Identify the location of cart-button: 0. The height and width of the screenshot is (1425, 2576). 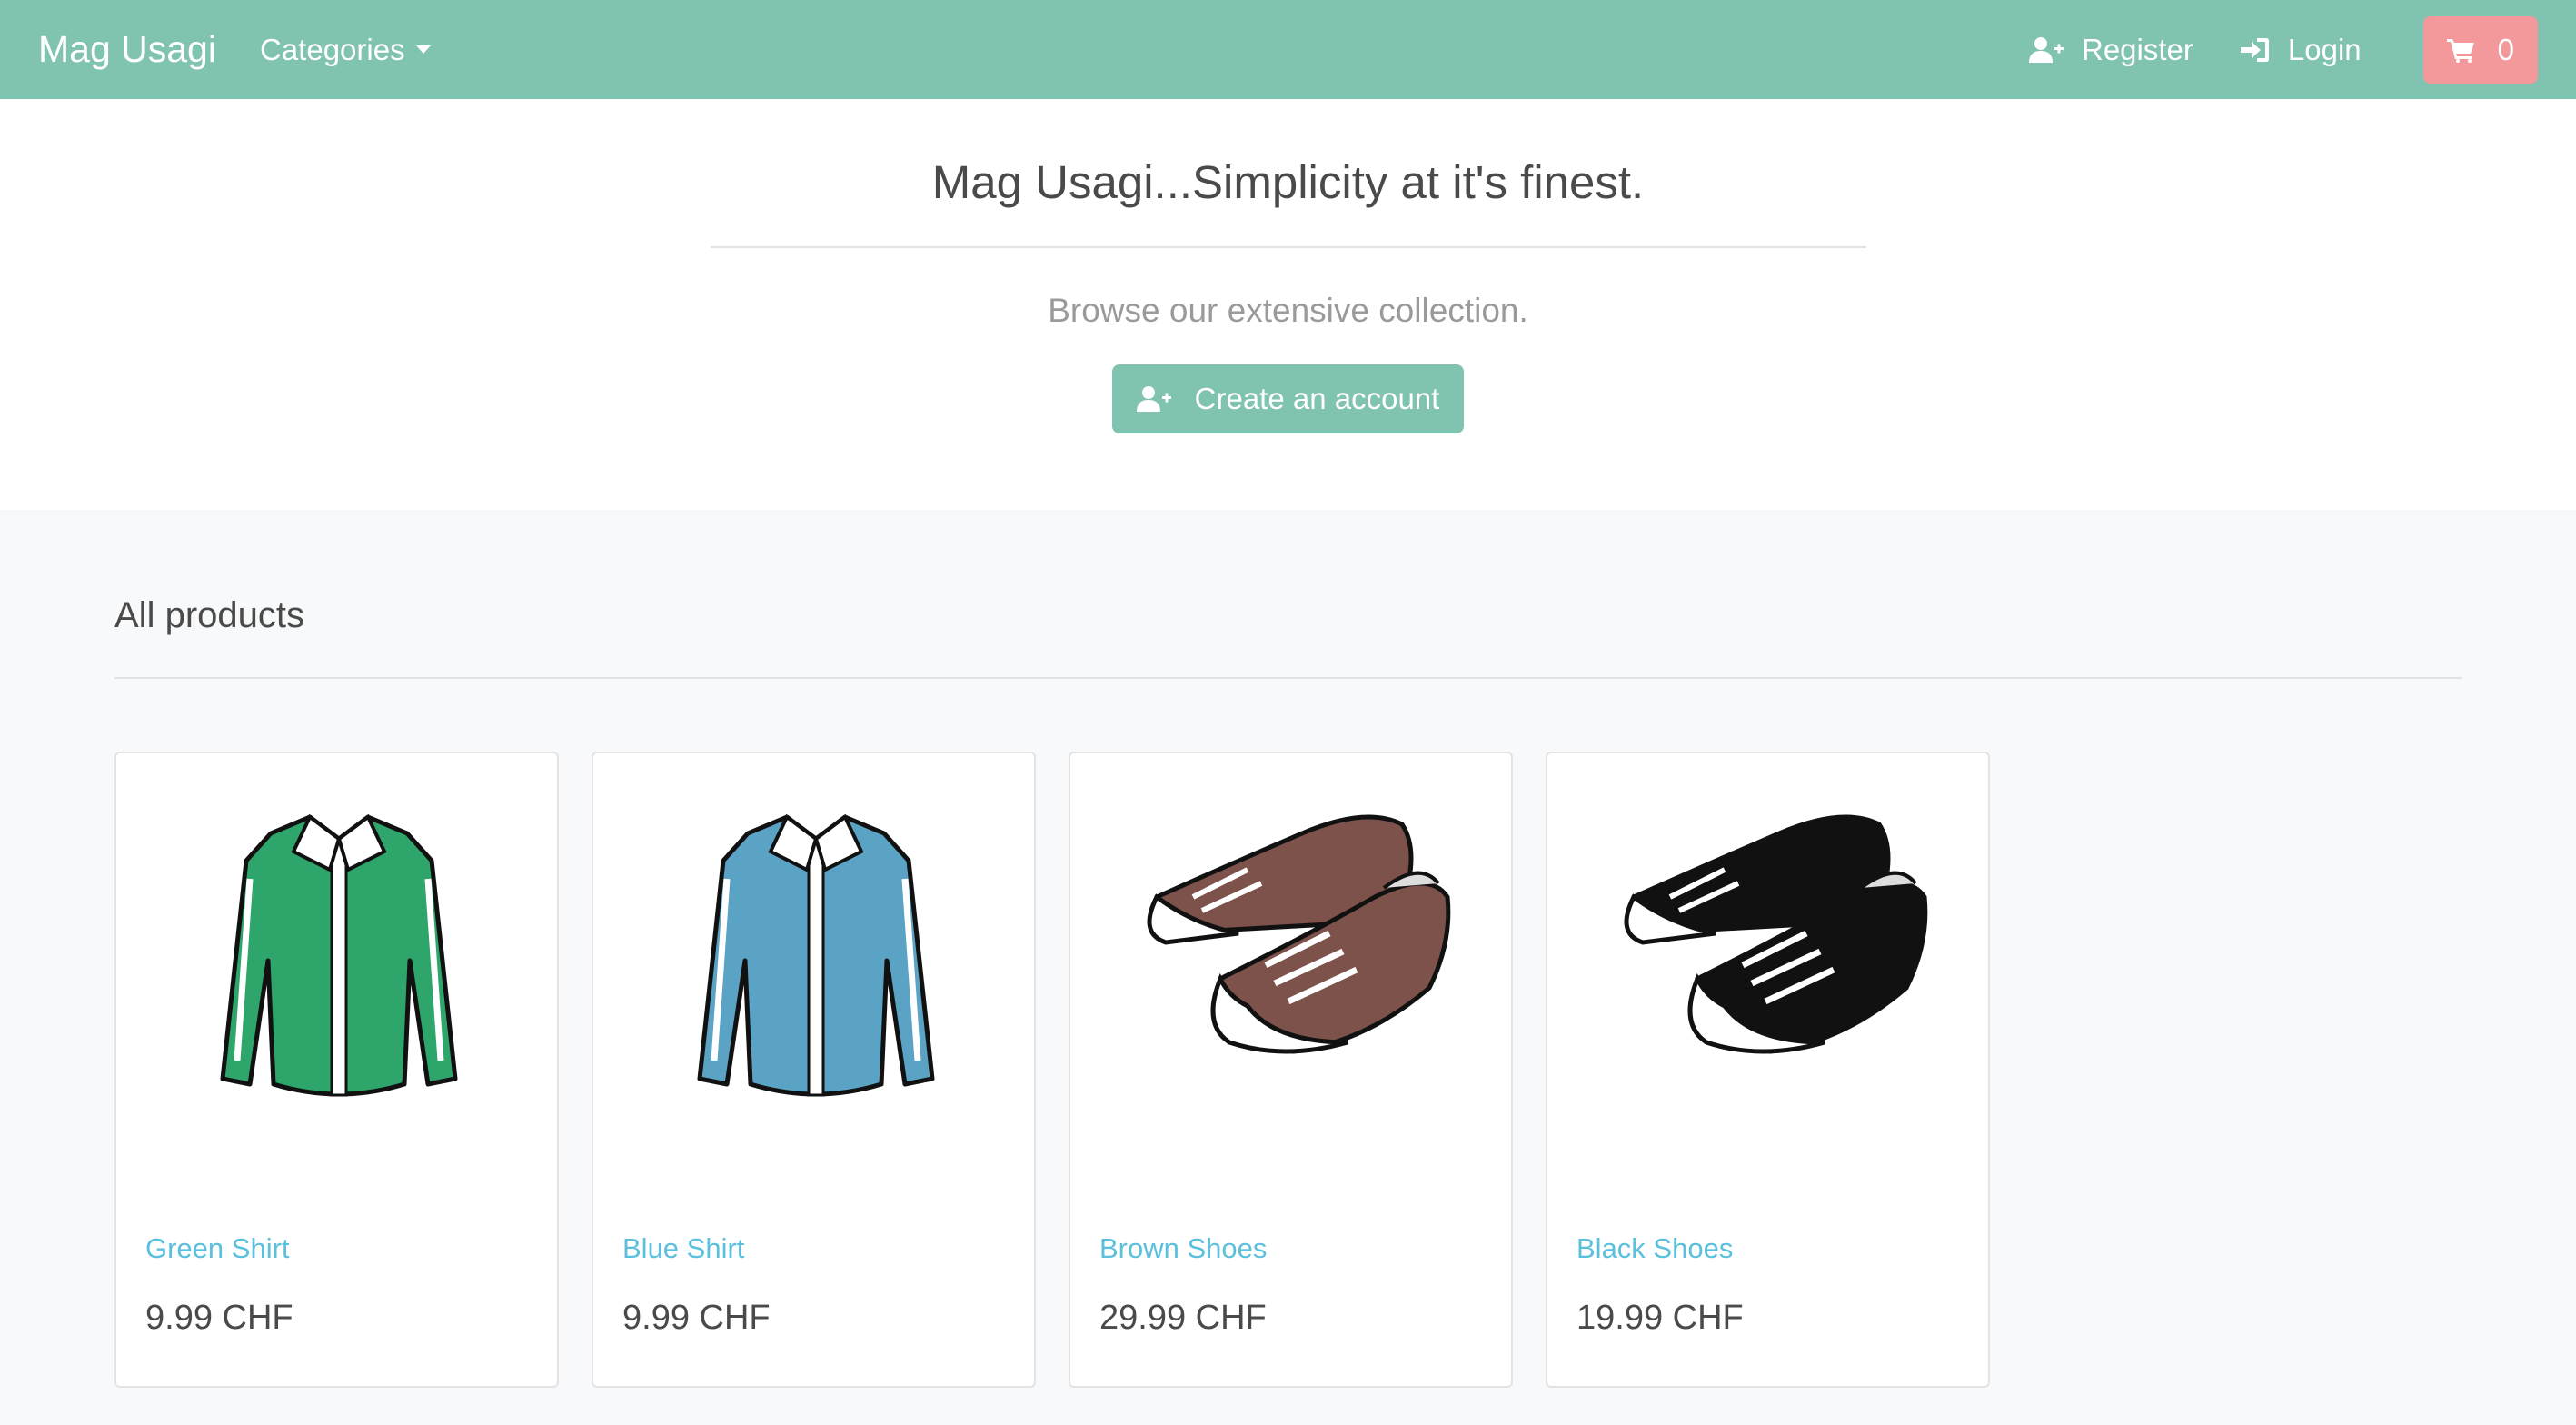
(2480, 49).